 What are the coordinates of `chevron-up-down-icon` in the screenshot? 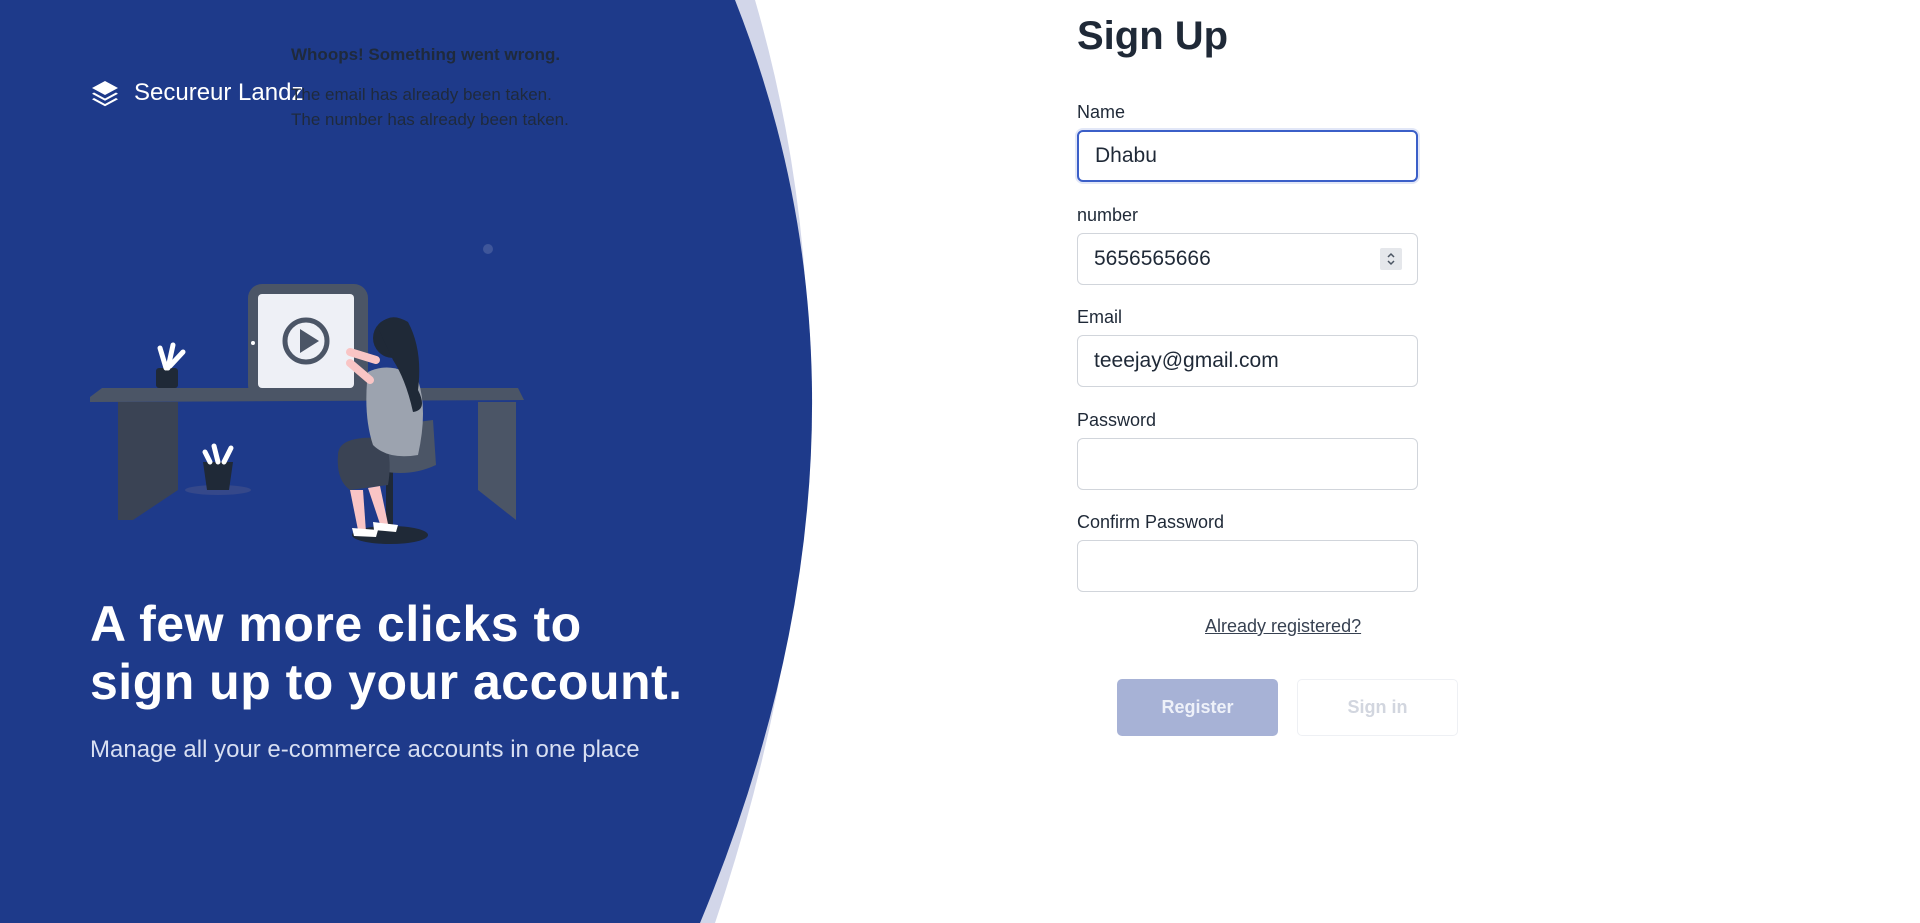 It's located at (1391, 259).